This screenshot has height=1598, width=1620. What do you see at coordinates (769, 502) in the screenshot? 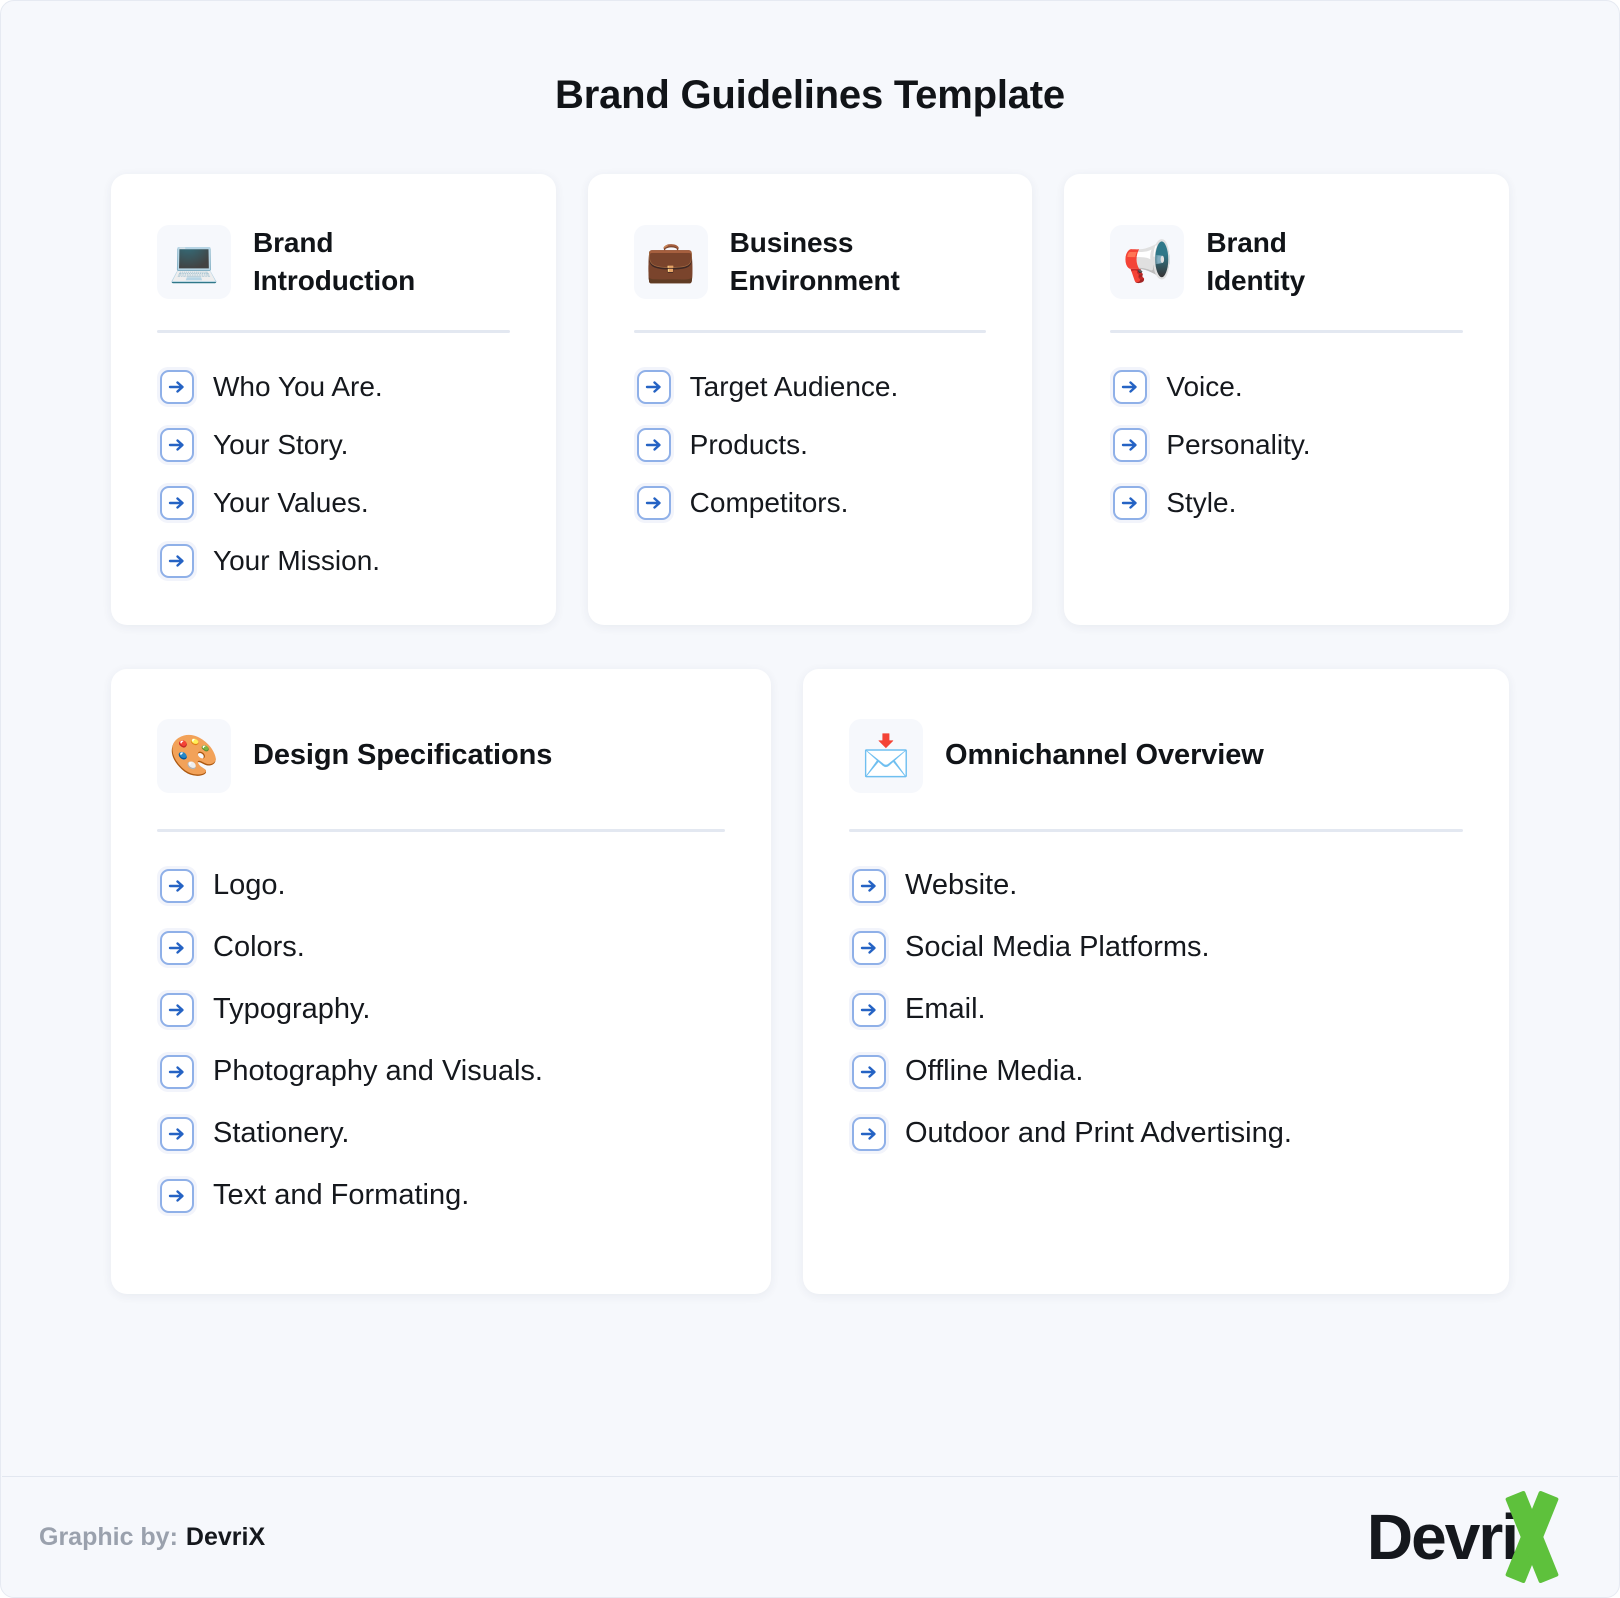
I see `list-item-label: Competitors.` at bounding box center [769, 502].